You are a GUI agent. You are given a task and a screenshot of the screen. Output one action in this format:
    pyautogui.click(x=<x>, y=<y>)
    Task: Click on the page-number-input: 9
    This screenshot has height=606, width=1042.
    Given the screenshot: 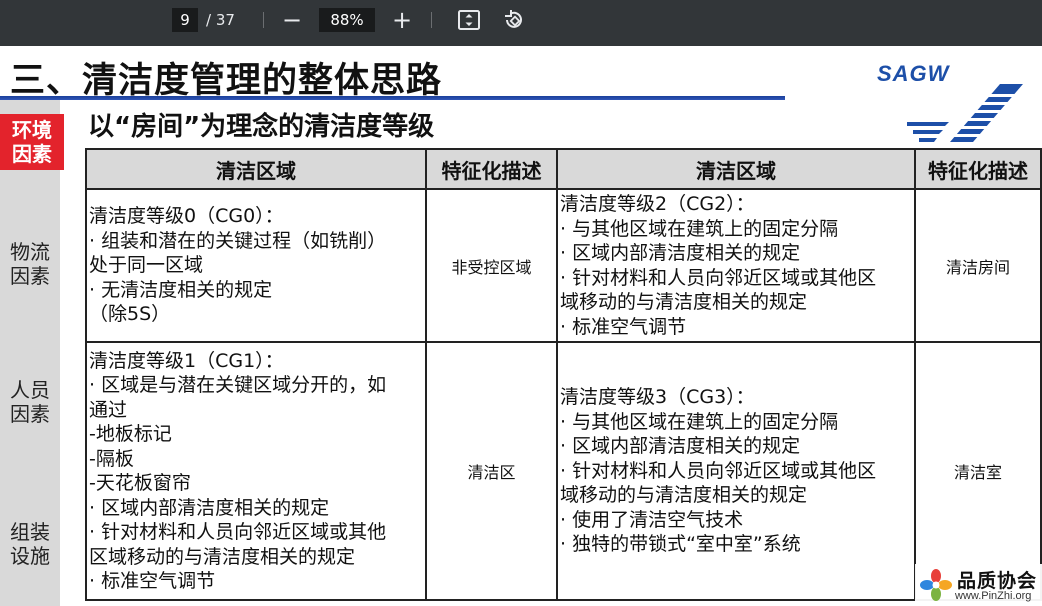 What is the action you would take?
    pyautogui.click(x=185, y=20)
    